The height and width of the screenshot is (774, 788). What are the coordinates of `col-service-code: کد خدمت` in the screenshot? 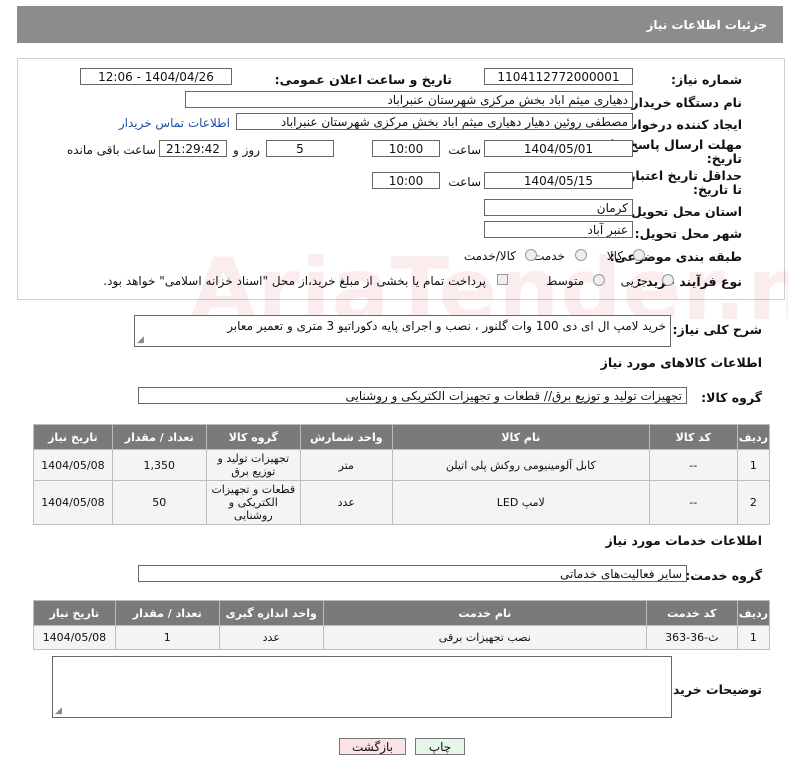 It's located at (691, 613).